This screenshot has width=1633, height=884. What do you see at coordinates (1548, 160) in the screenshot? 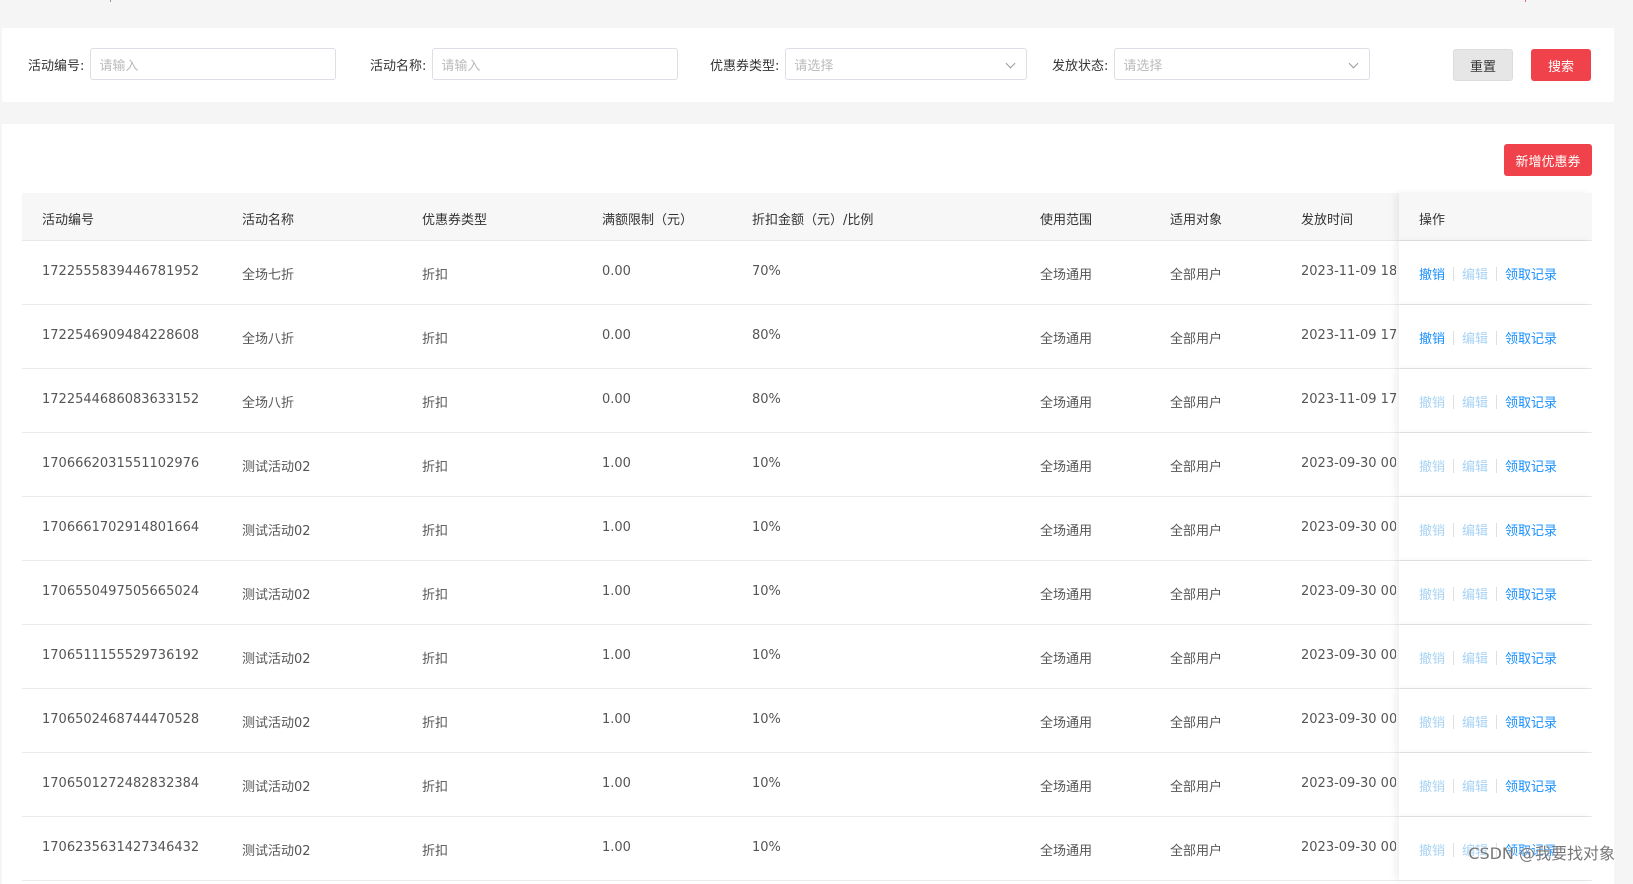
I see `add-coupon-button: 新增优惠券` at bounding box center [1548, 160].